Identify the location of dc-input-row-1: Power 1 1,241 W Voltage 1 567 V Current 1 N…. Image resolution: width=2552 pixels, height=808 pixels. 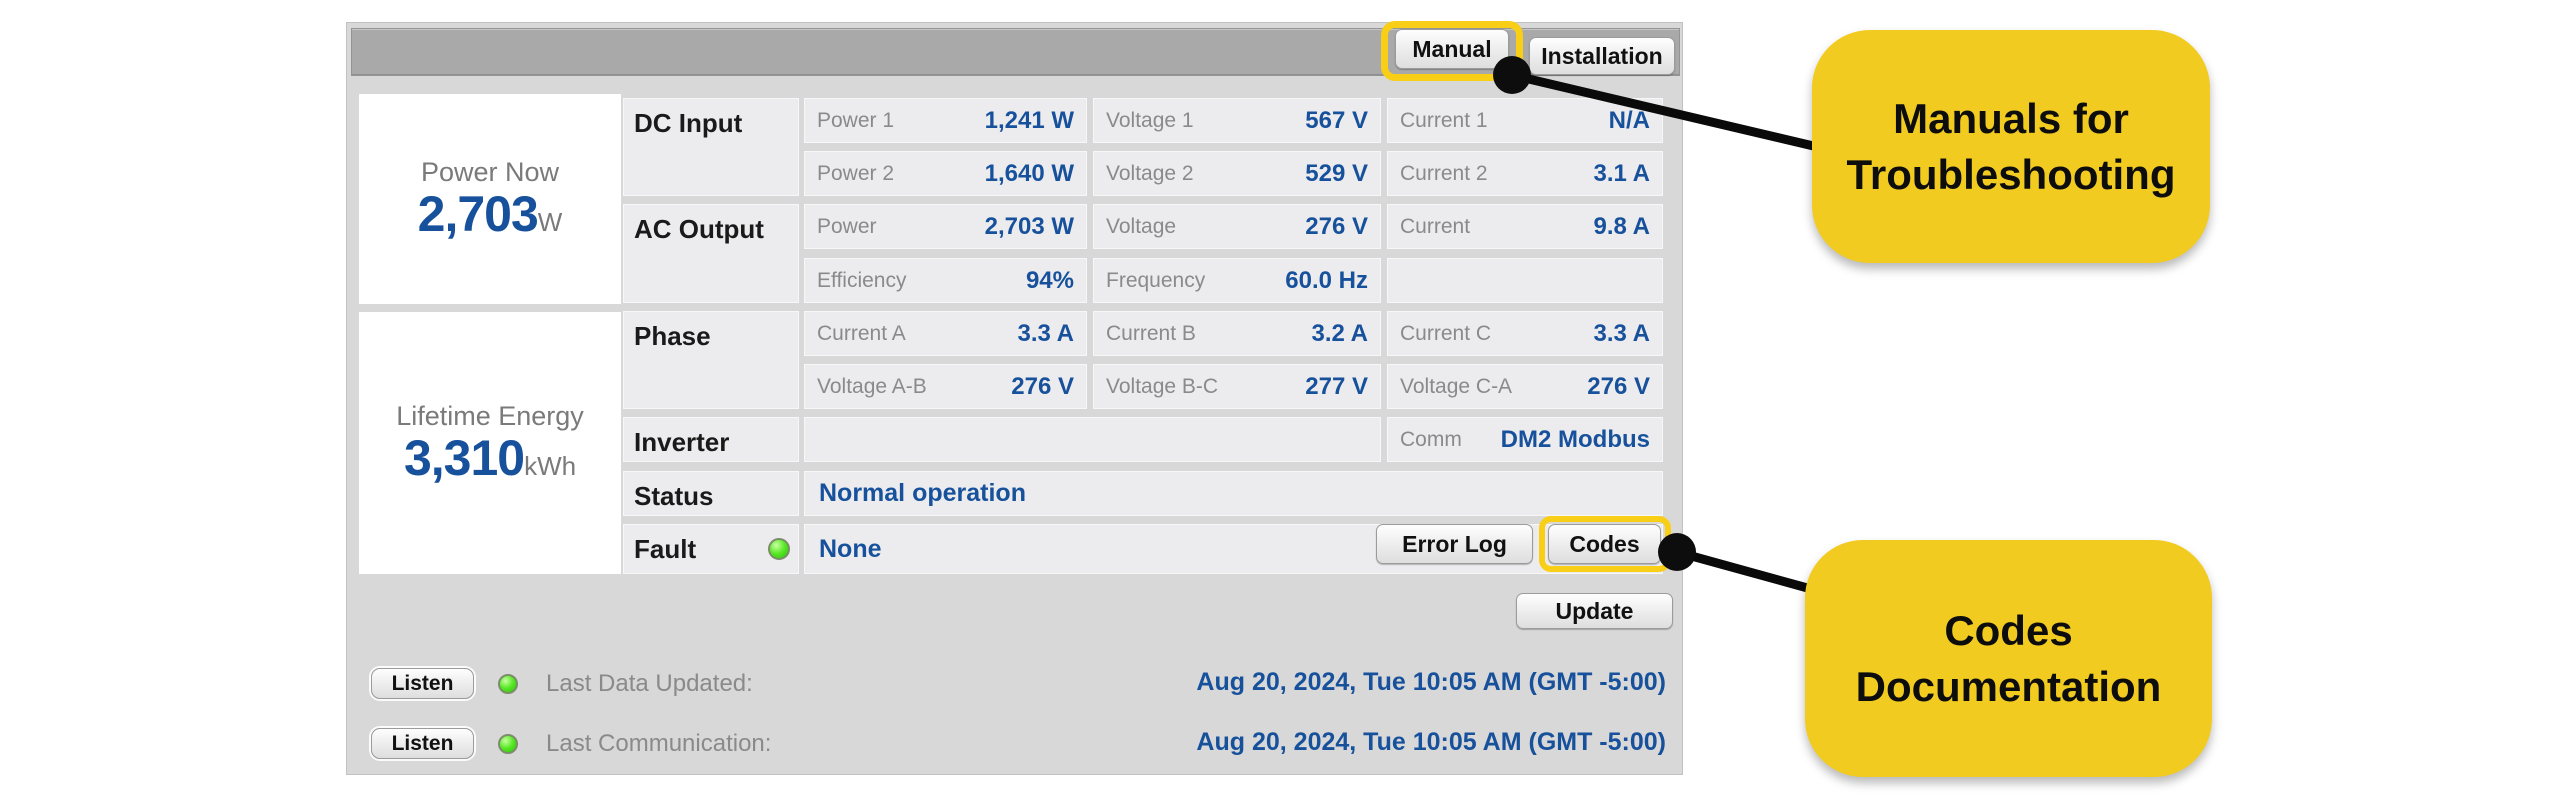
(1233, 120).